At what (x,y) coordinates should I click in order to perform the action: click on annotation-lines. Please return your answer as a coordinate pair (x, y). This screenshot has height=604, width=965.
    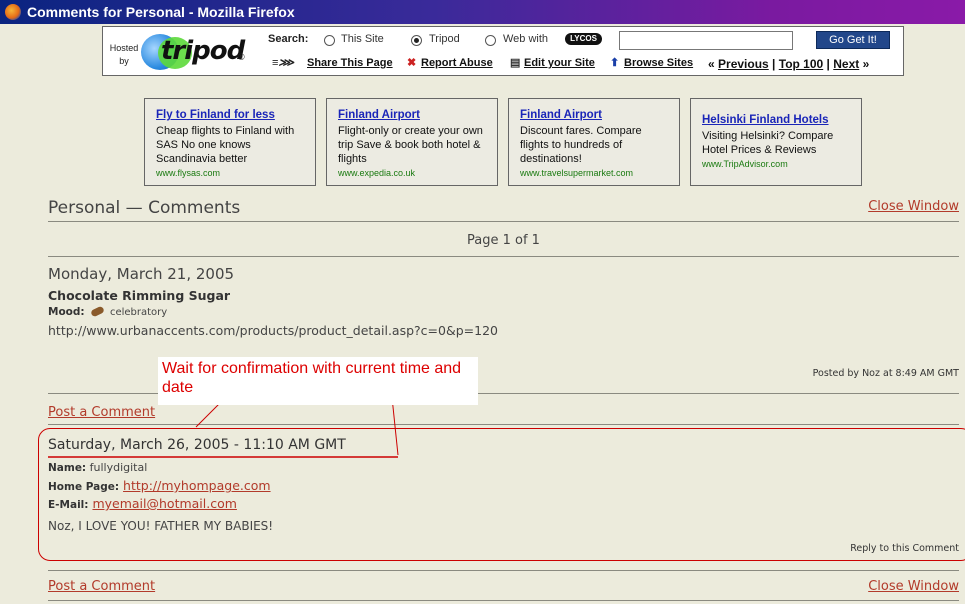
    Looking at the image, I should click on (223, 417).